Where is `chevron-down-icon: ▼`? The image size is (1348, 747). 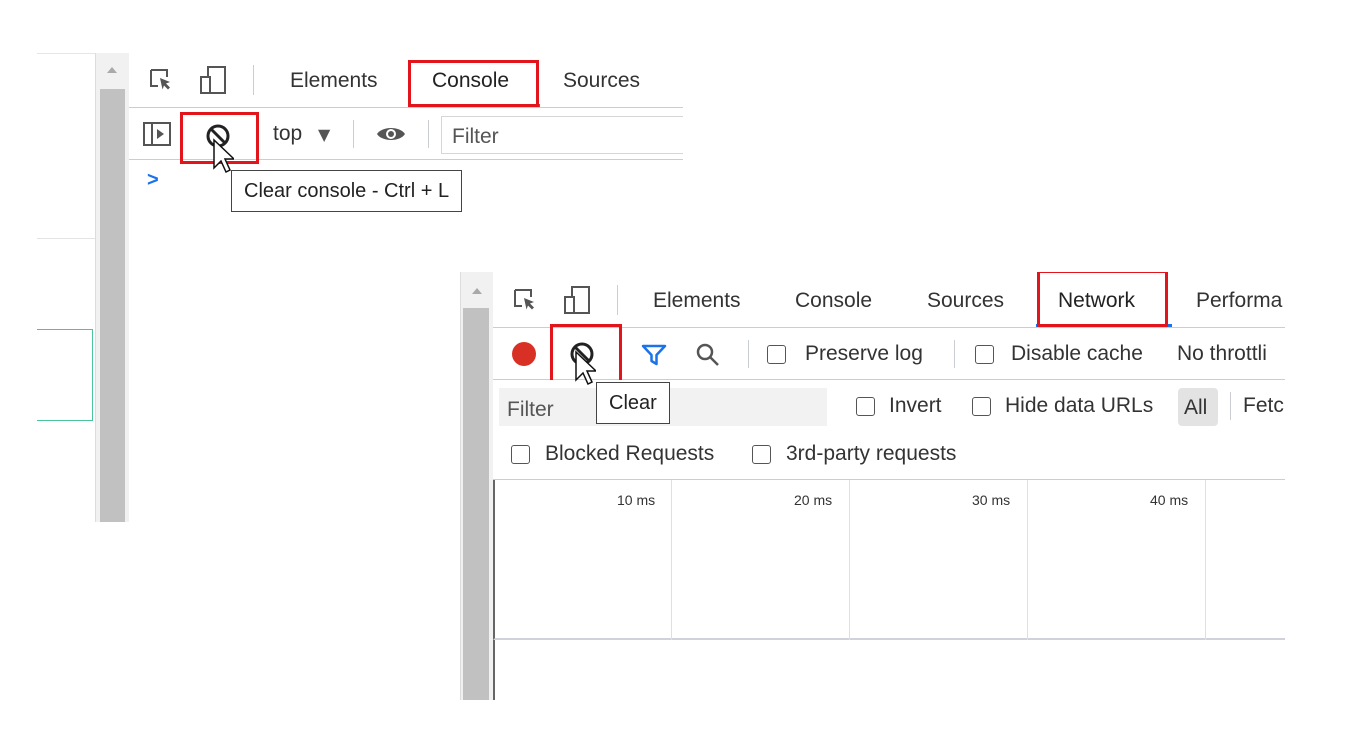 chevron-down-icon: ▼ is located at coordinates (324, 134).